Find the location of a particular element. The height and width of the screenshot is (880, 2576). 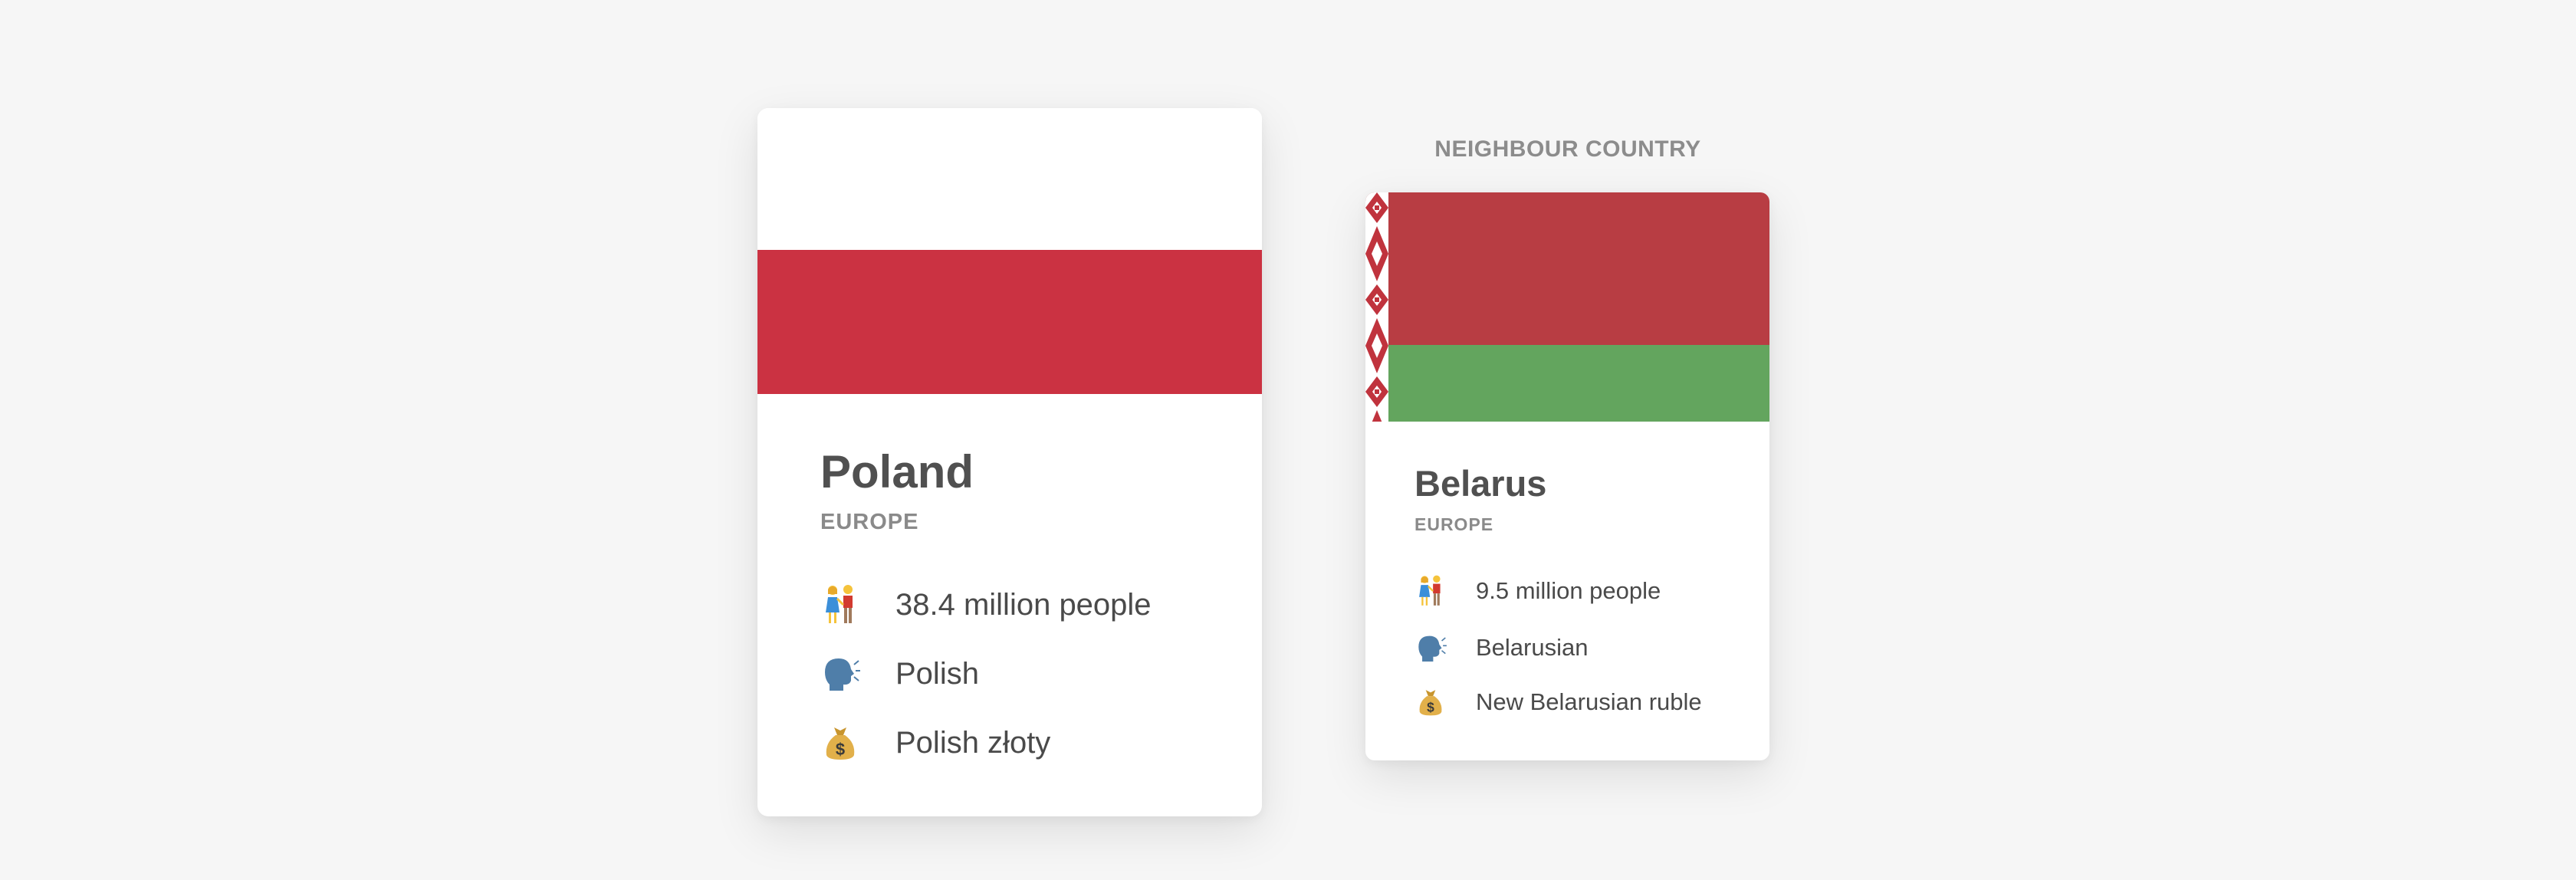

population-row: 9.5 million people is located at coordinates (1539, 591).